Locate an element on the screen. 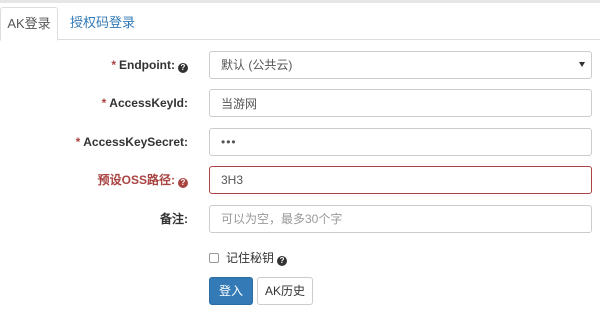 The width and height of the screenshot is (600, 324). remark-label-text: 备注: is located at coordinates (174, 219).